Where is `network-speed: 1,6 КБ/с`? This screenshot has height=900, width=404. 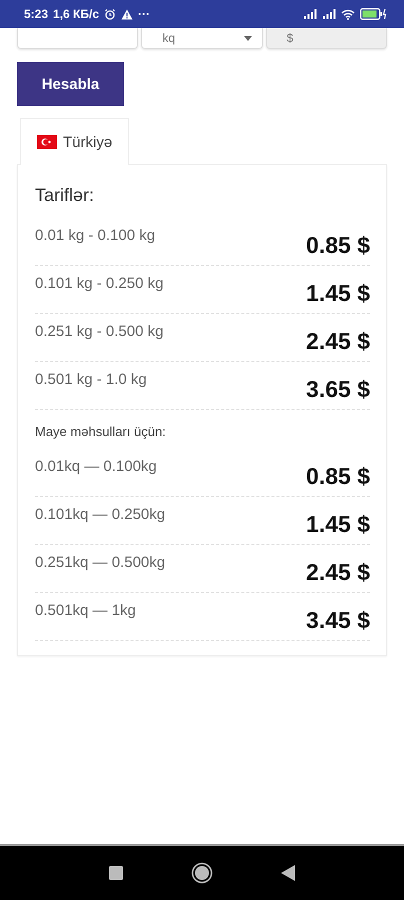 network-speed: 1,6 КБ/с is located at coordinates (76, 14).